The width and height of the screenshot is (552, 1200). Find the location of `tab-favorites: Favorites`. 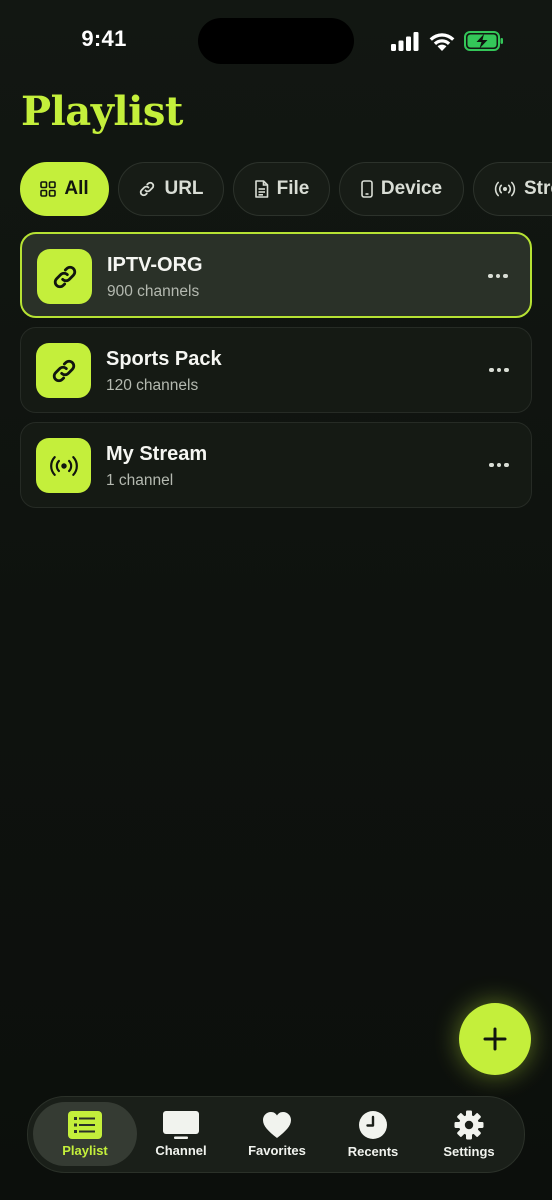

tab-favorites: Favorites is located at coordinates (277, 1134).